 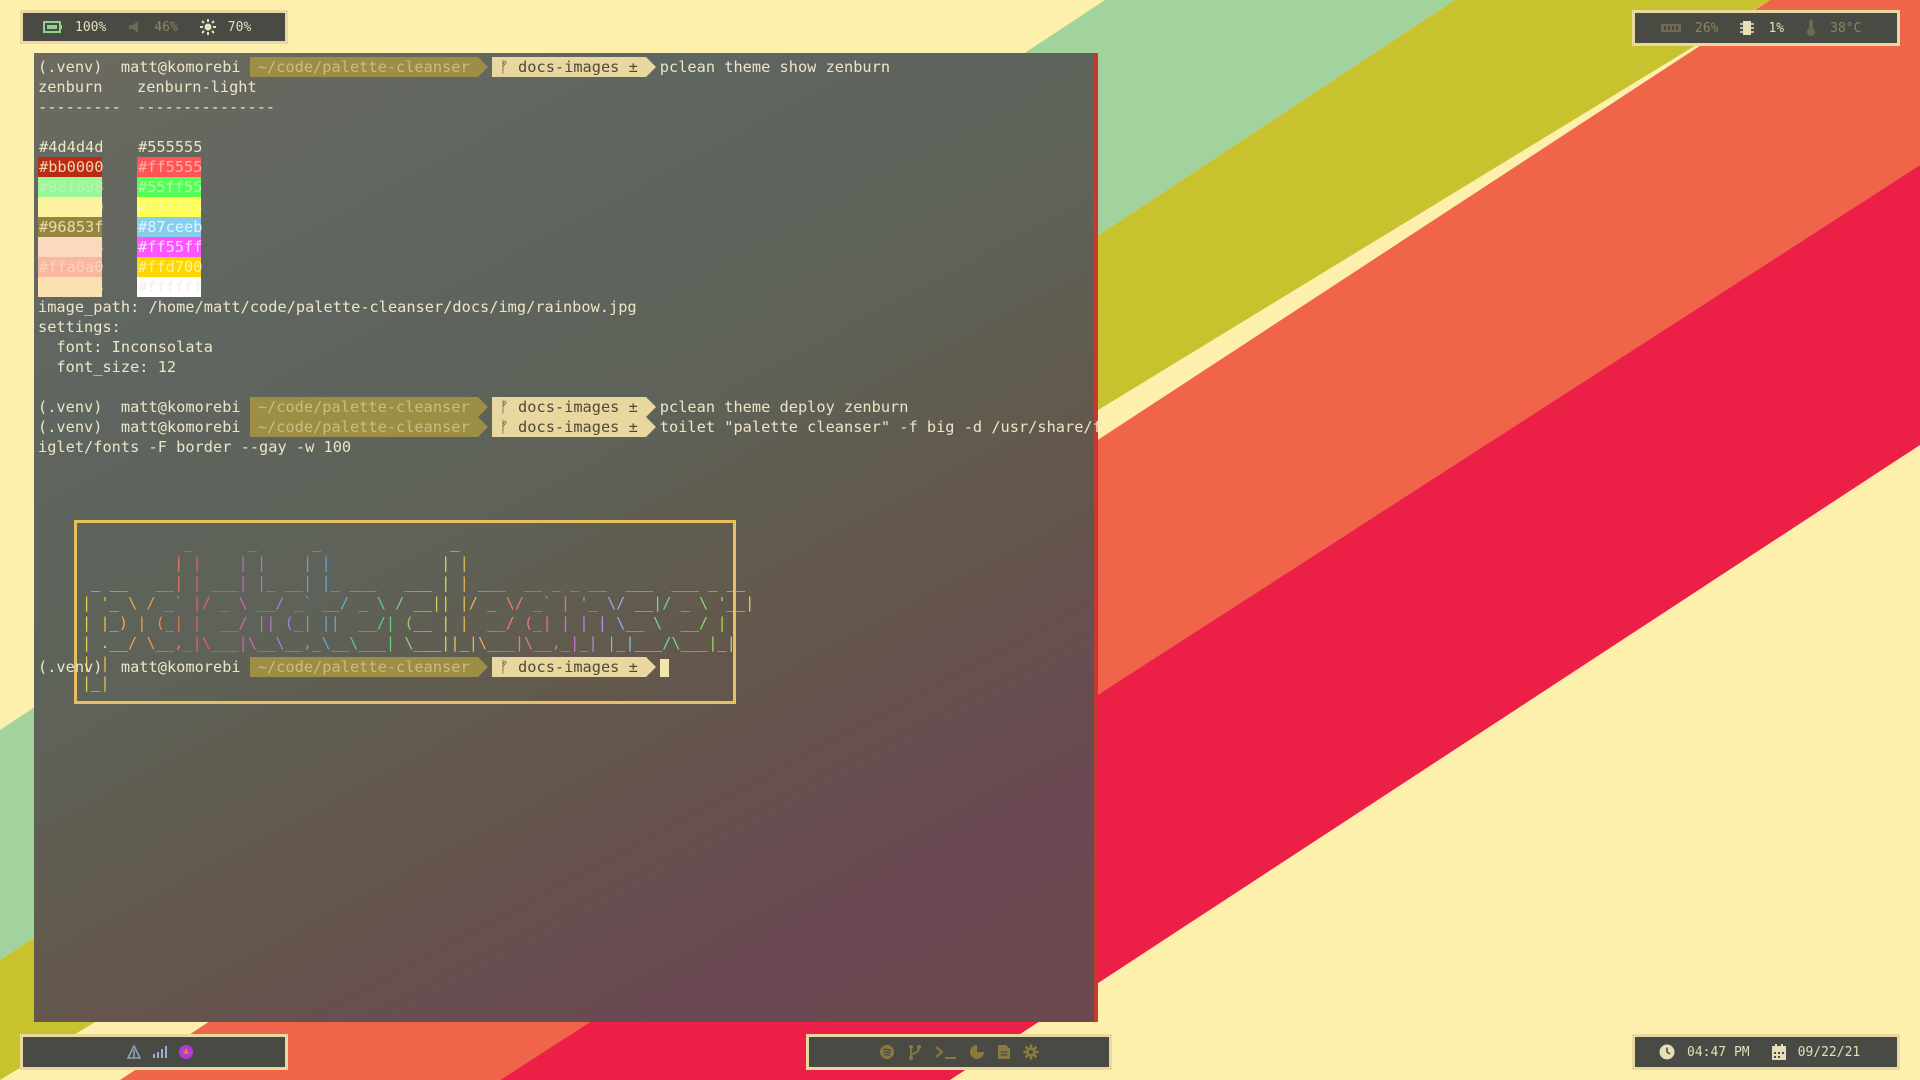 What do you see at coordinates (1747, 28) in the screenshot?
I see `cpu-icon` at bounding box center [1747, 28].